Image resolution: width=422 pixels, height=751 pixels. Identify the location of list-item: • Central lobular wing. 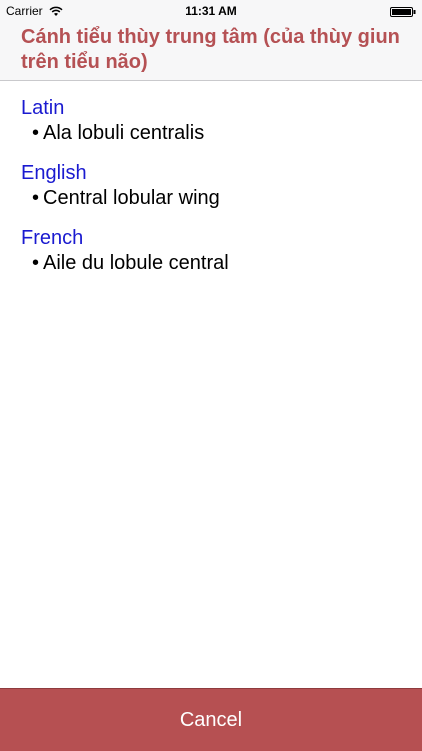
(227, 198).